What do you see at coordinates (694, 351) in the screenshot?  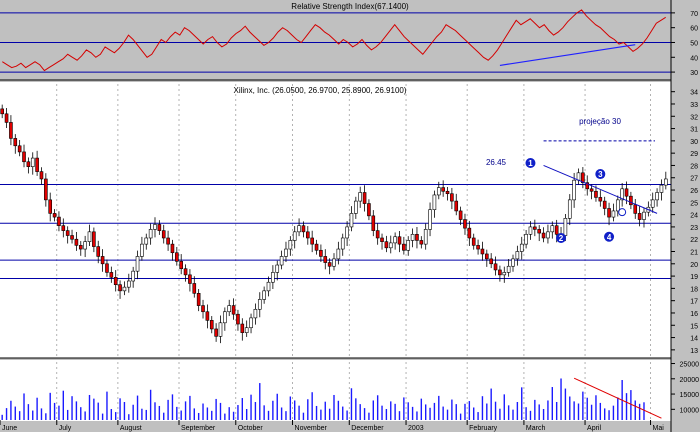 I see `price-tick-label: 13` at bounding box center [694, 351].